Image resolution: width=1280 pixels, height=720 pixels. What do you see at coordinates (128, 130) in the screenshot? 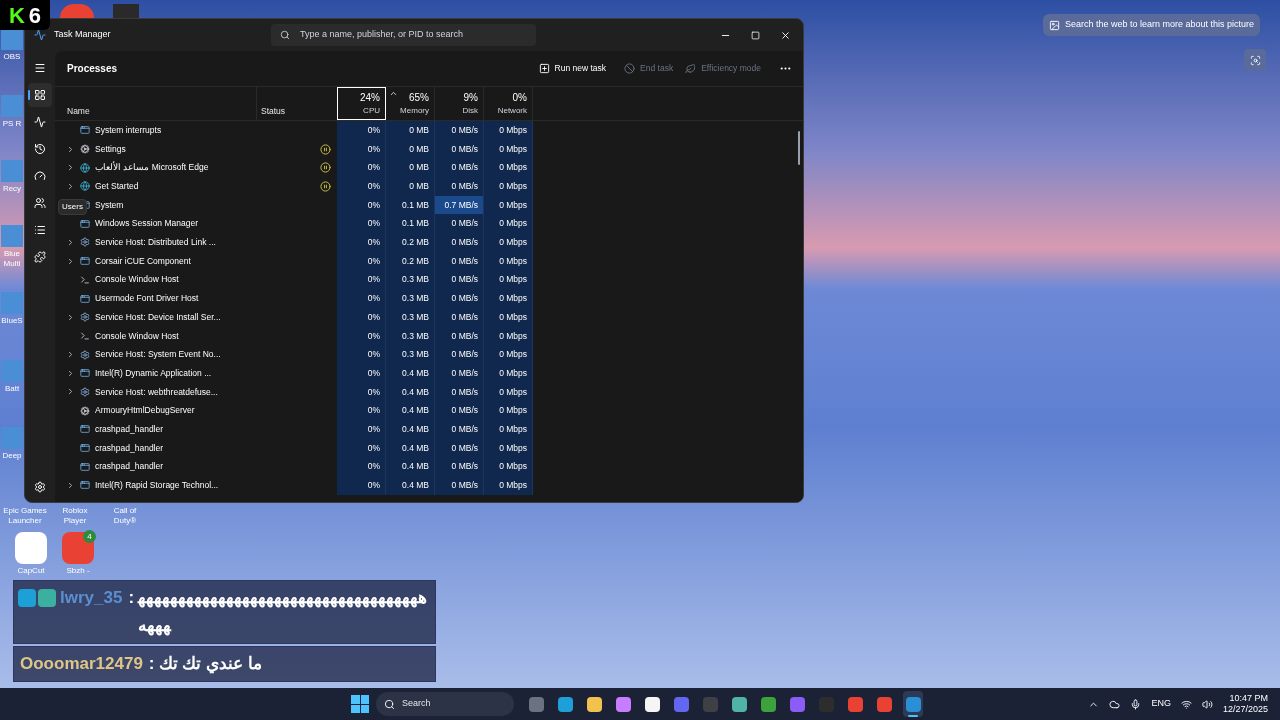
I see `process-name: System interrupts` at bounding box center [128, 130].